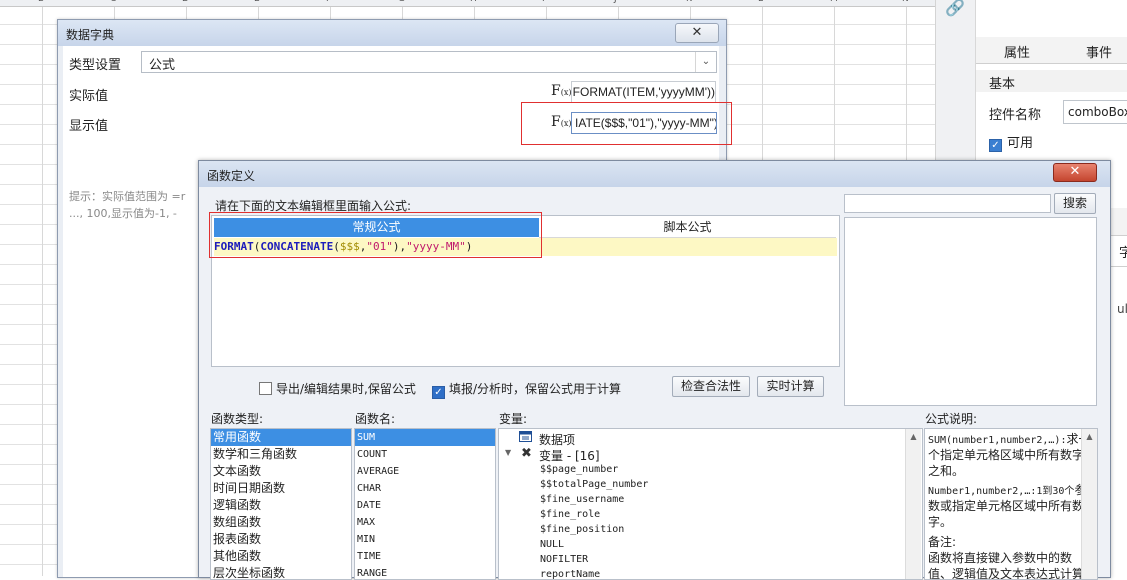  I want to click on enabled-checkbox: ✓ 可用, so click(1011, 142).